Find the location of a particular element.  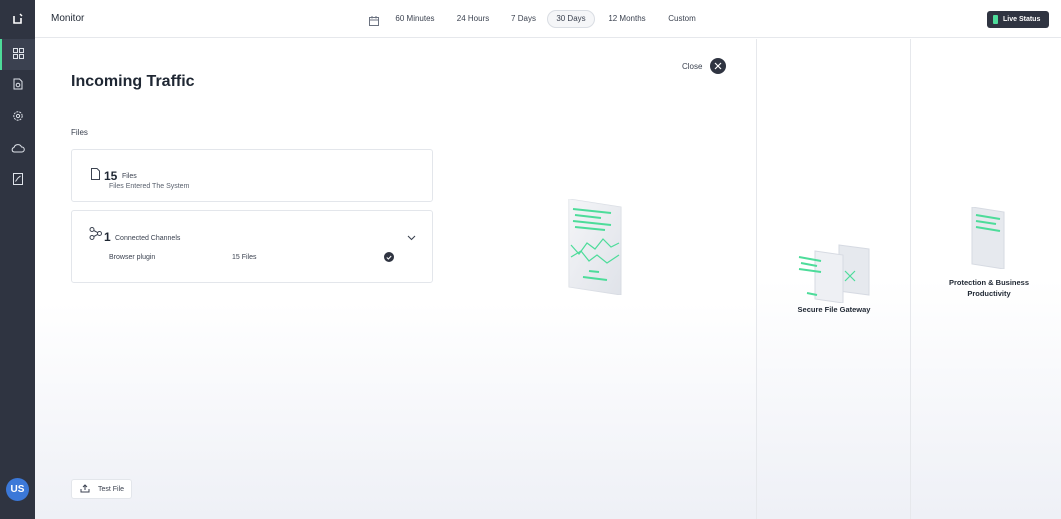

channels-icon is located at coordinates (95, 236).